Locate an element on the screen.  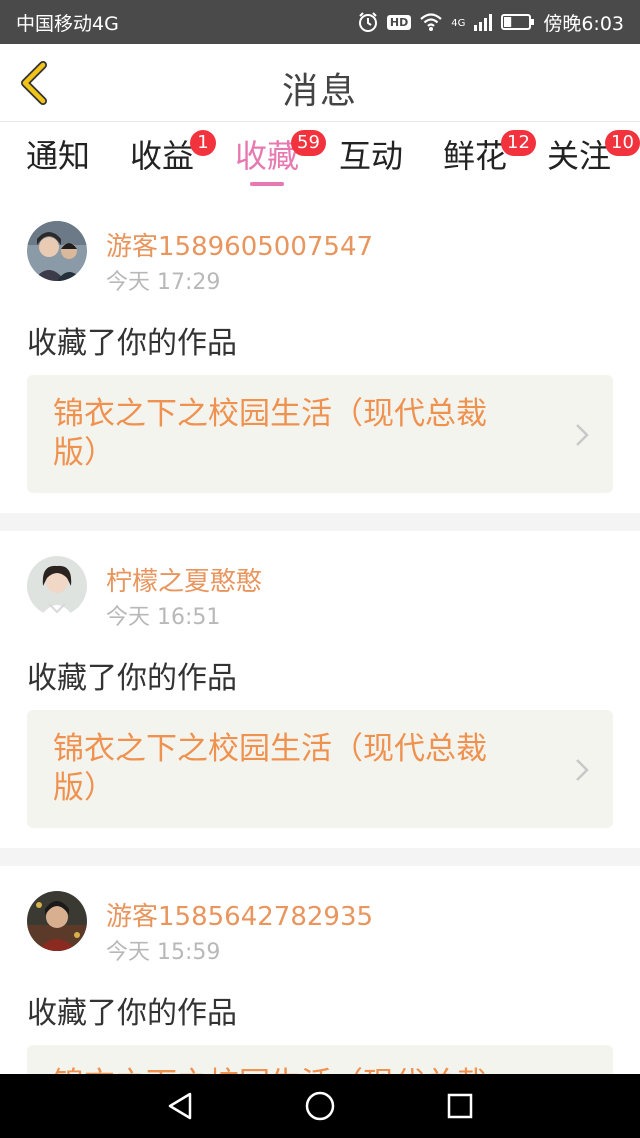
nav-back-button is located at coordinates (180, 1106).